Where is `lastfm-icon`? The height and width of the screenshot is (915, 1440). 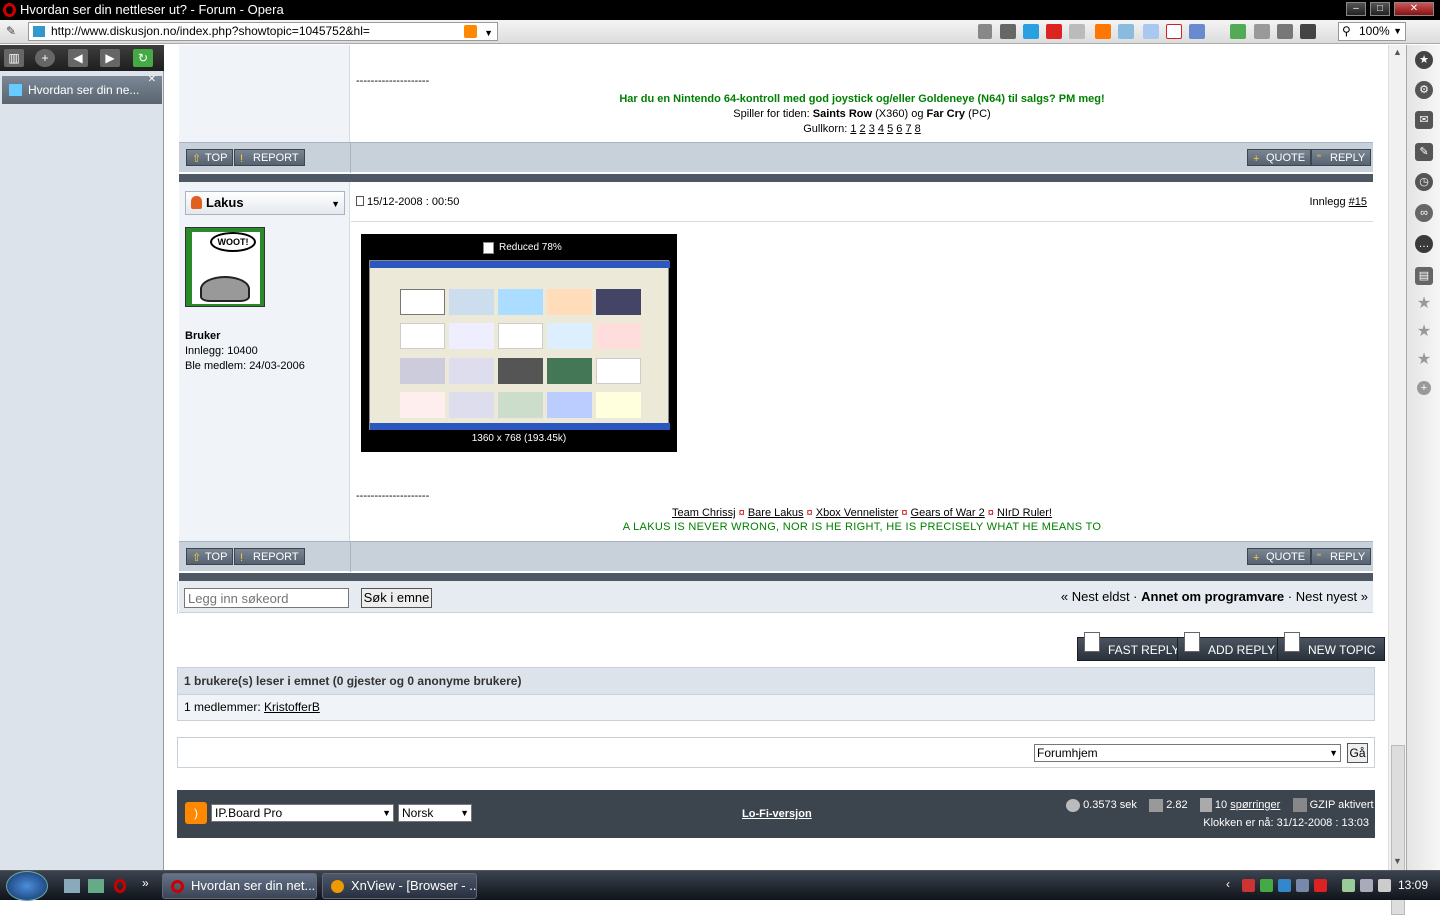
lastfm-icon is located at coordinates (1054, 31).